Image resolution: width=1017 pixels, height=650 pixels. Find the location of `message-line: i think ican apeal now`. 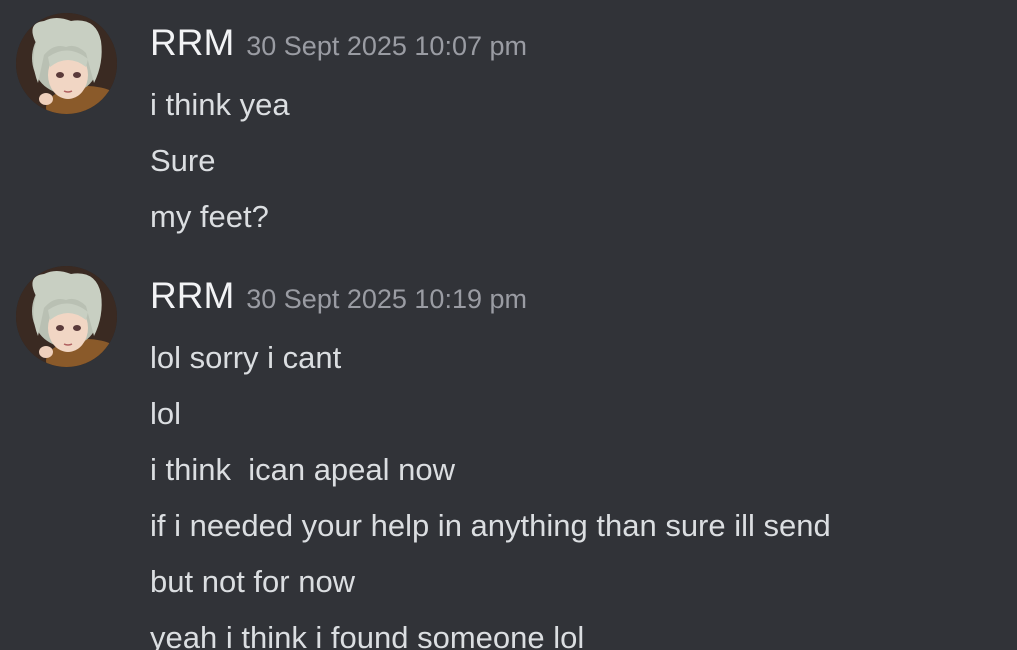

message-line: i think ican apeal now is located at coordinates (490, 470).